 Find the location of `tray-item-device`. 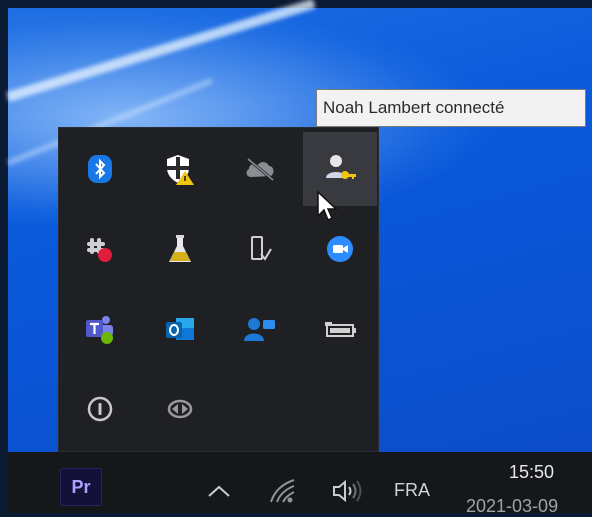

tray-item-device is located at coordinates (260, 249).